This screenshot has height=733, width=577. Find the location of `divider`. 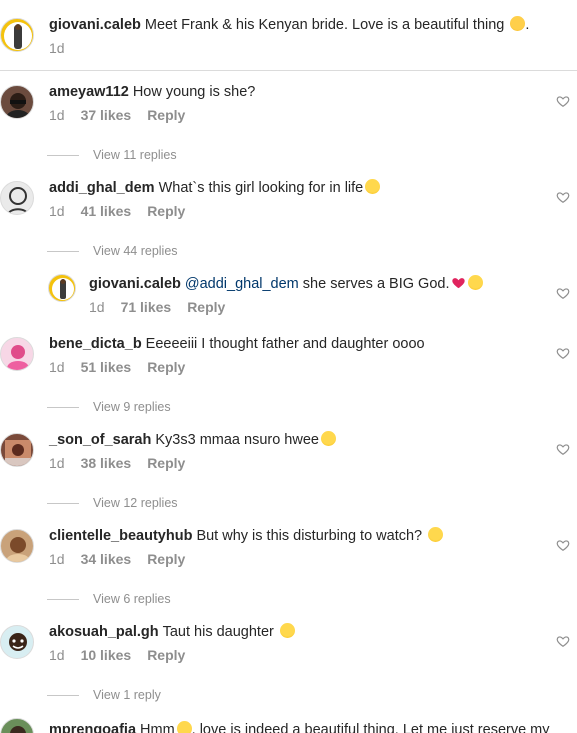

divider is located at coordinates (288, 70).